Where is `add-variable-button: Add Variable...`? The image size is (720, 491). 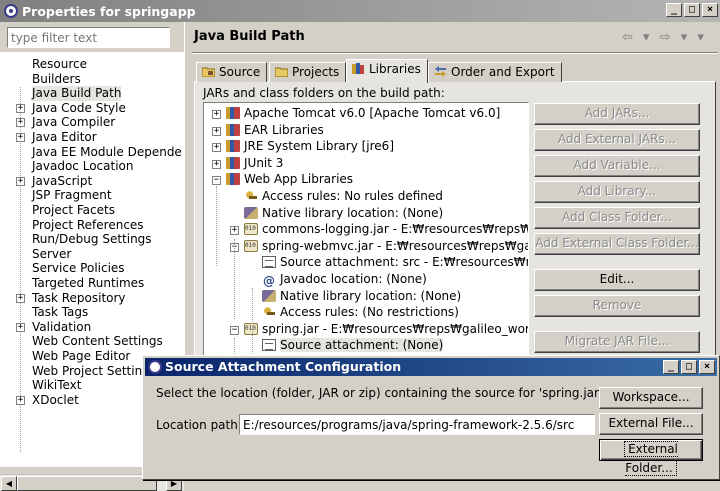 add-variable-button: Add Variable... is located at coordinates (617, 166).